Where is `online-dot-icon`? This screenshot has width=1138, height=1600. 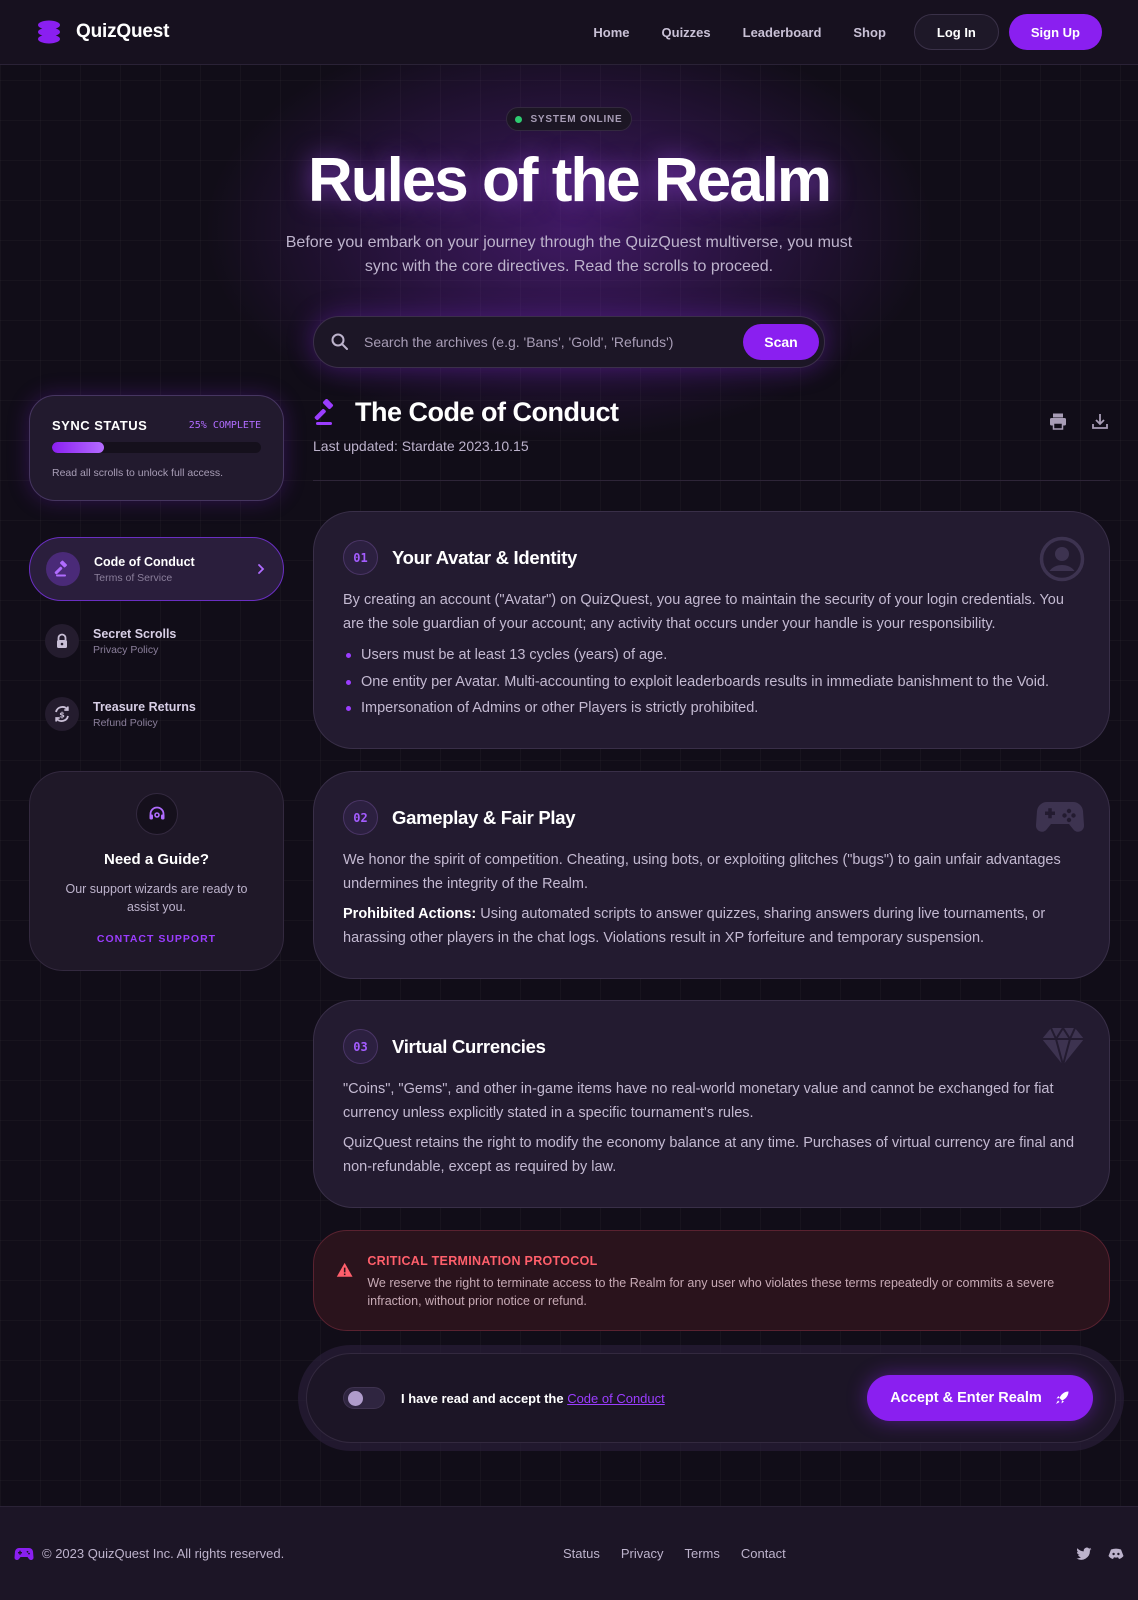
online-dot-icon is located at coordinates (519, 119).